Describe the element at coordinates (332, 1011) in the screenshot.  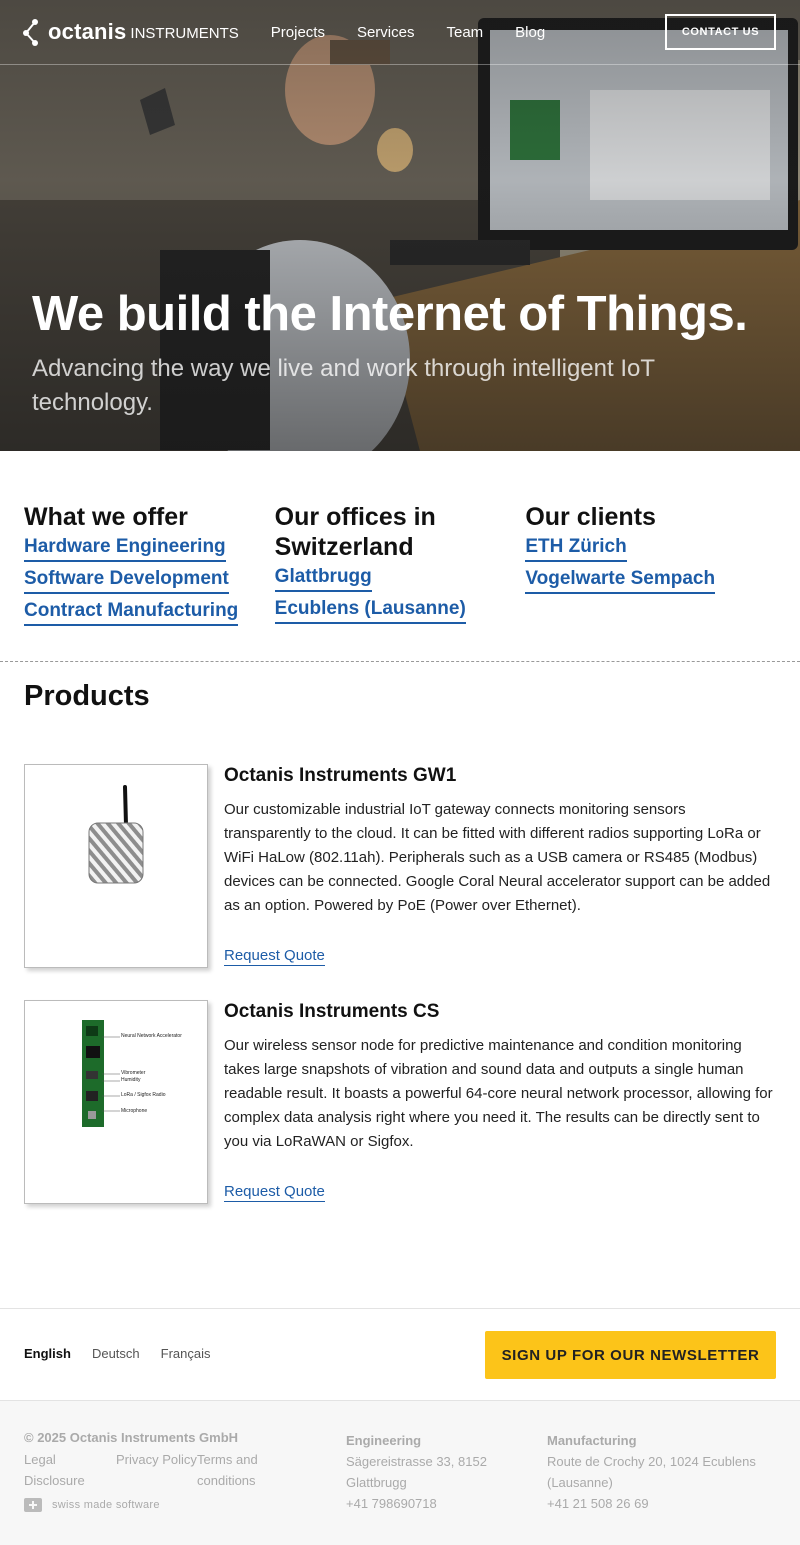
I see `product-name: Octanis Instruments CS` at that location.